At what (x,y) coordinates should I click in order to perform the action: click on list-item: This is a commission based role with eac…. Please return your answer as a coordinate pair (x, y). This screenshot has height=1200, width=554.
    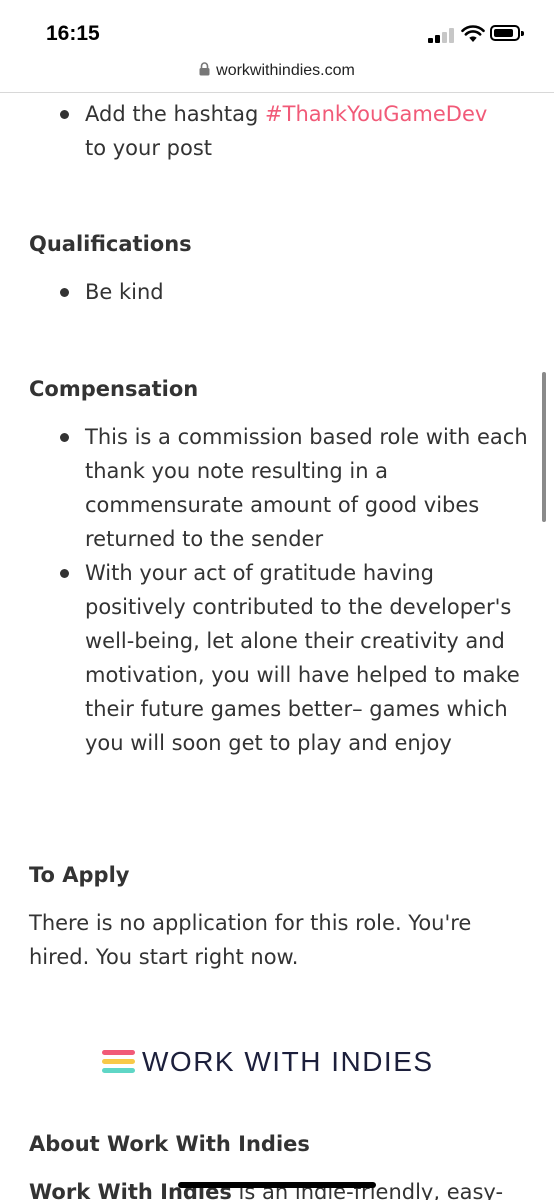
    Looking at the image, I should click on (265, 488).